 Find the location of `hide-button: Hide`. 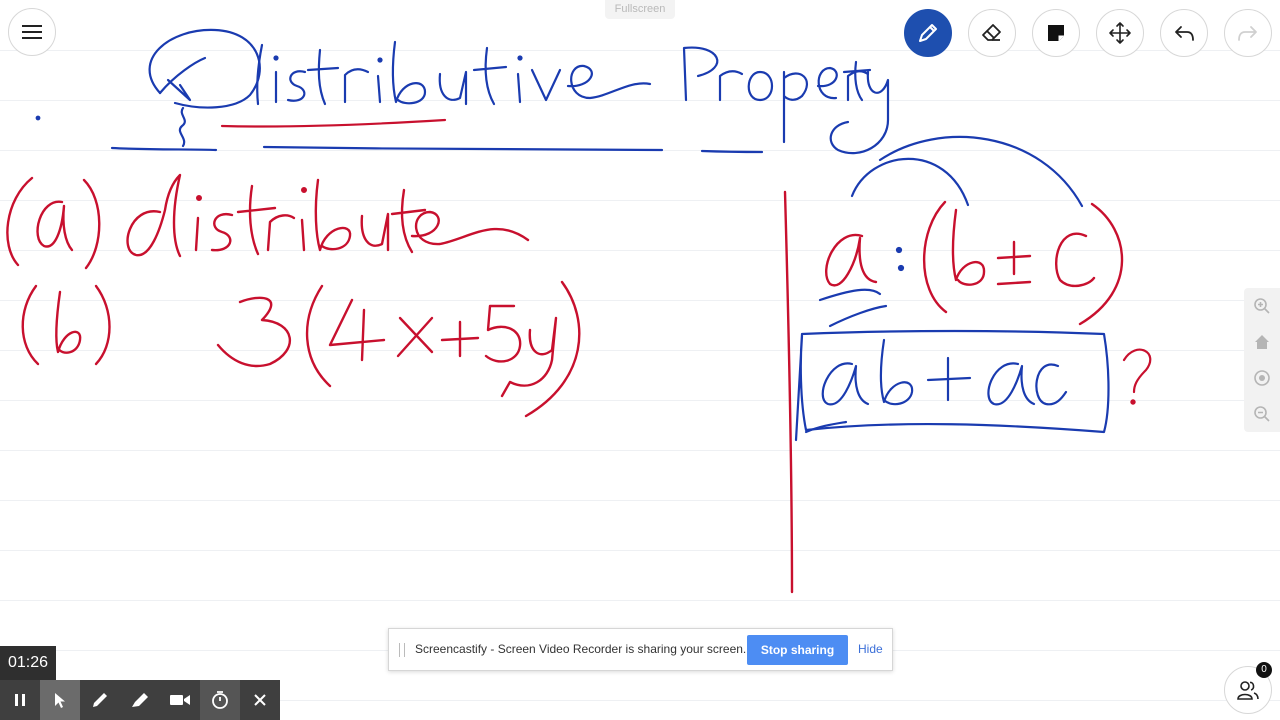

hide-button: Hide is located at coordinates (870, 649).